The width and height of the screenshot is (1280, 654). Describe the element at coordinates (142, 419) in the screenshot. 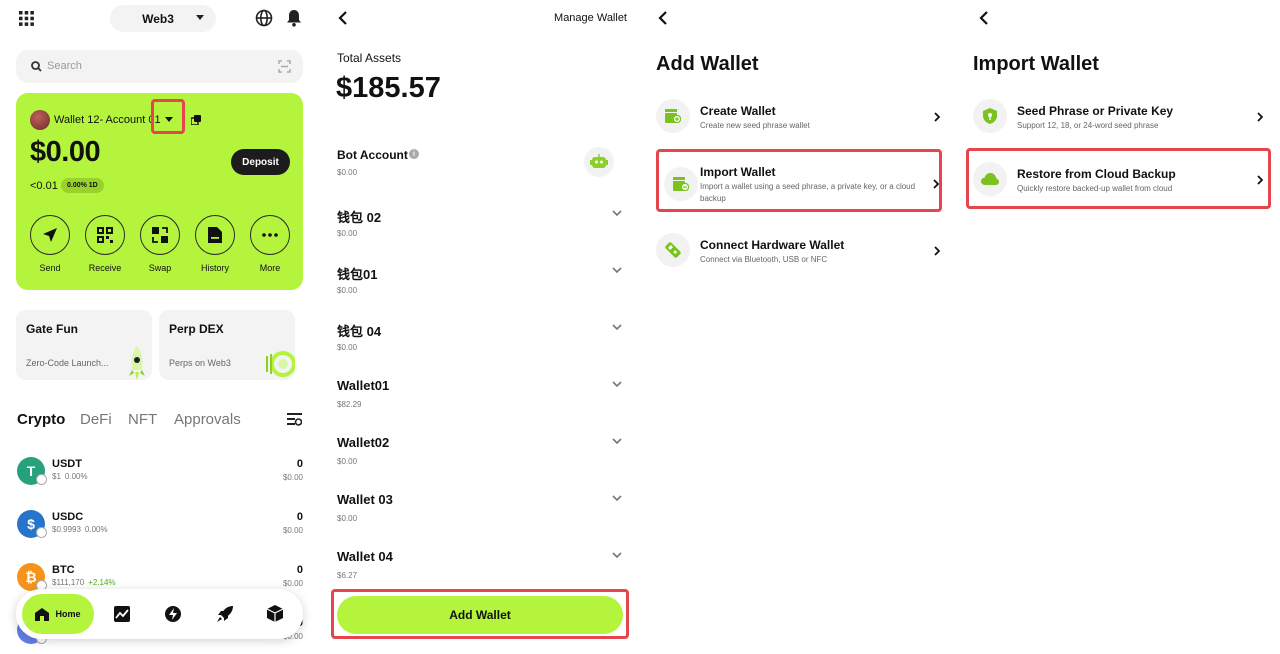

I see `tab-nft: NFT` at that location.